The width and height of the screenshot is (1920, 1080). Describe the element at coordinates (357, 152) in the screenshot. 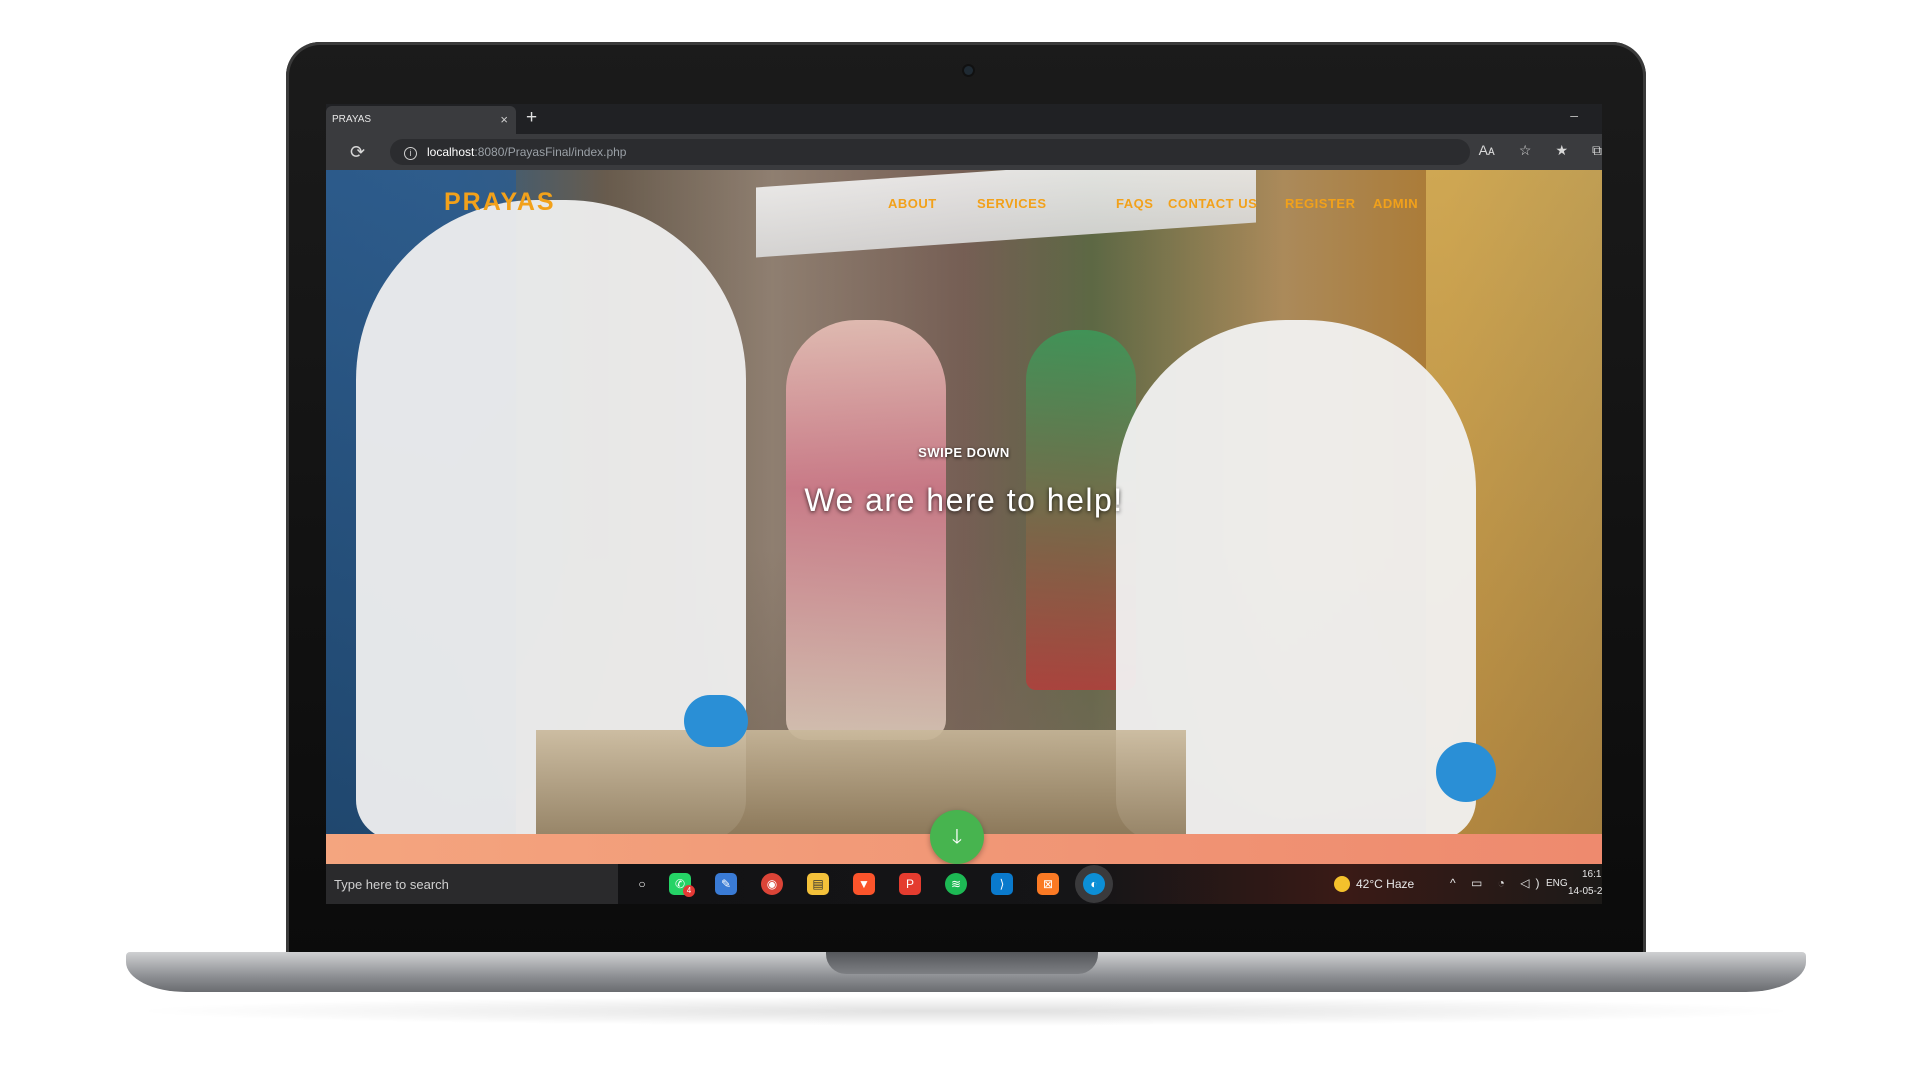

I see `reload-icon: ⟳` at that location.